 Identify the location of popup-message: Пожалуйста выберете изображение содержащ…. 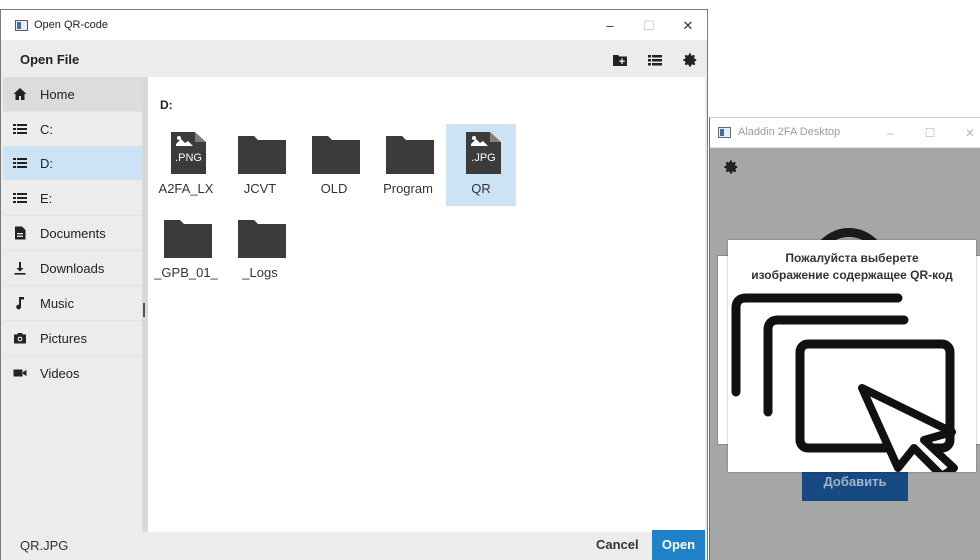
(852, 267).